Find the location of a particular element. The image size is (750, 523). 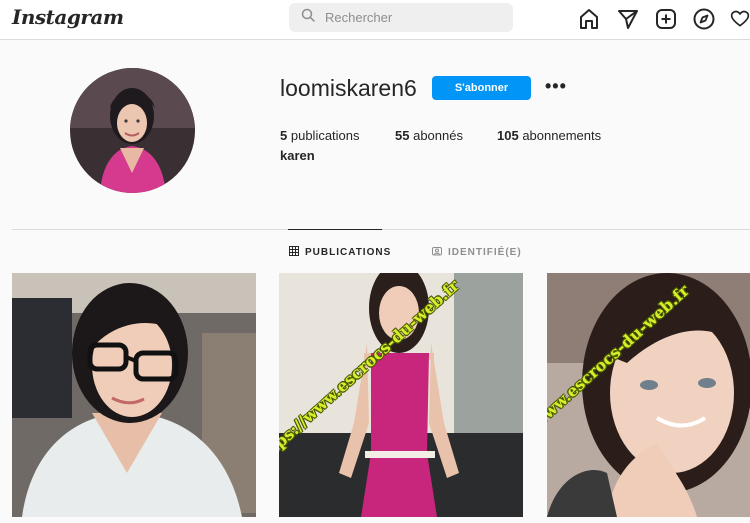

followers-stat: 55 abonnés is located at coordinates (429, 135).